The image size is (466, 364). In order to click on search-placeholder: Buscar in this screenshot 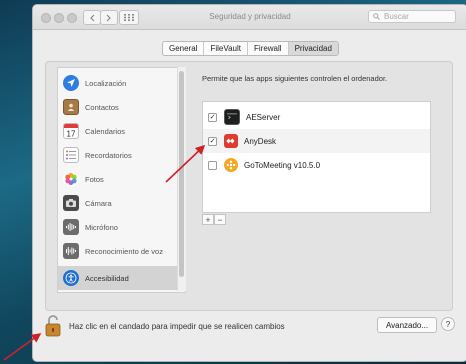, I will do `click(396, 16)`.